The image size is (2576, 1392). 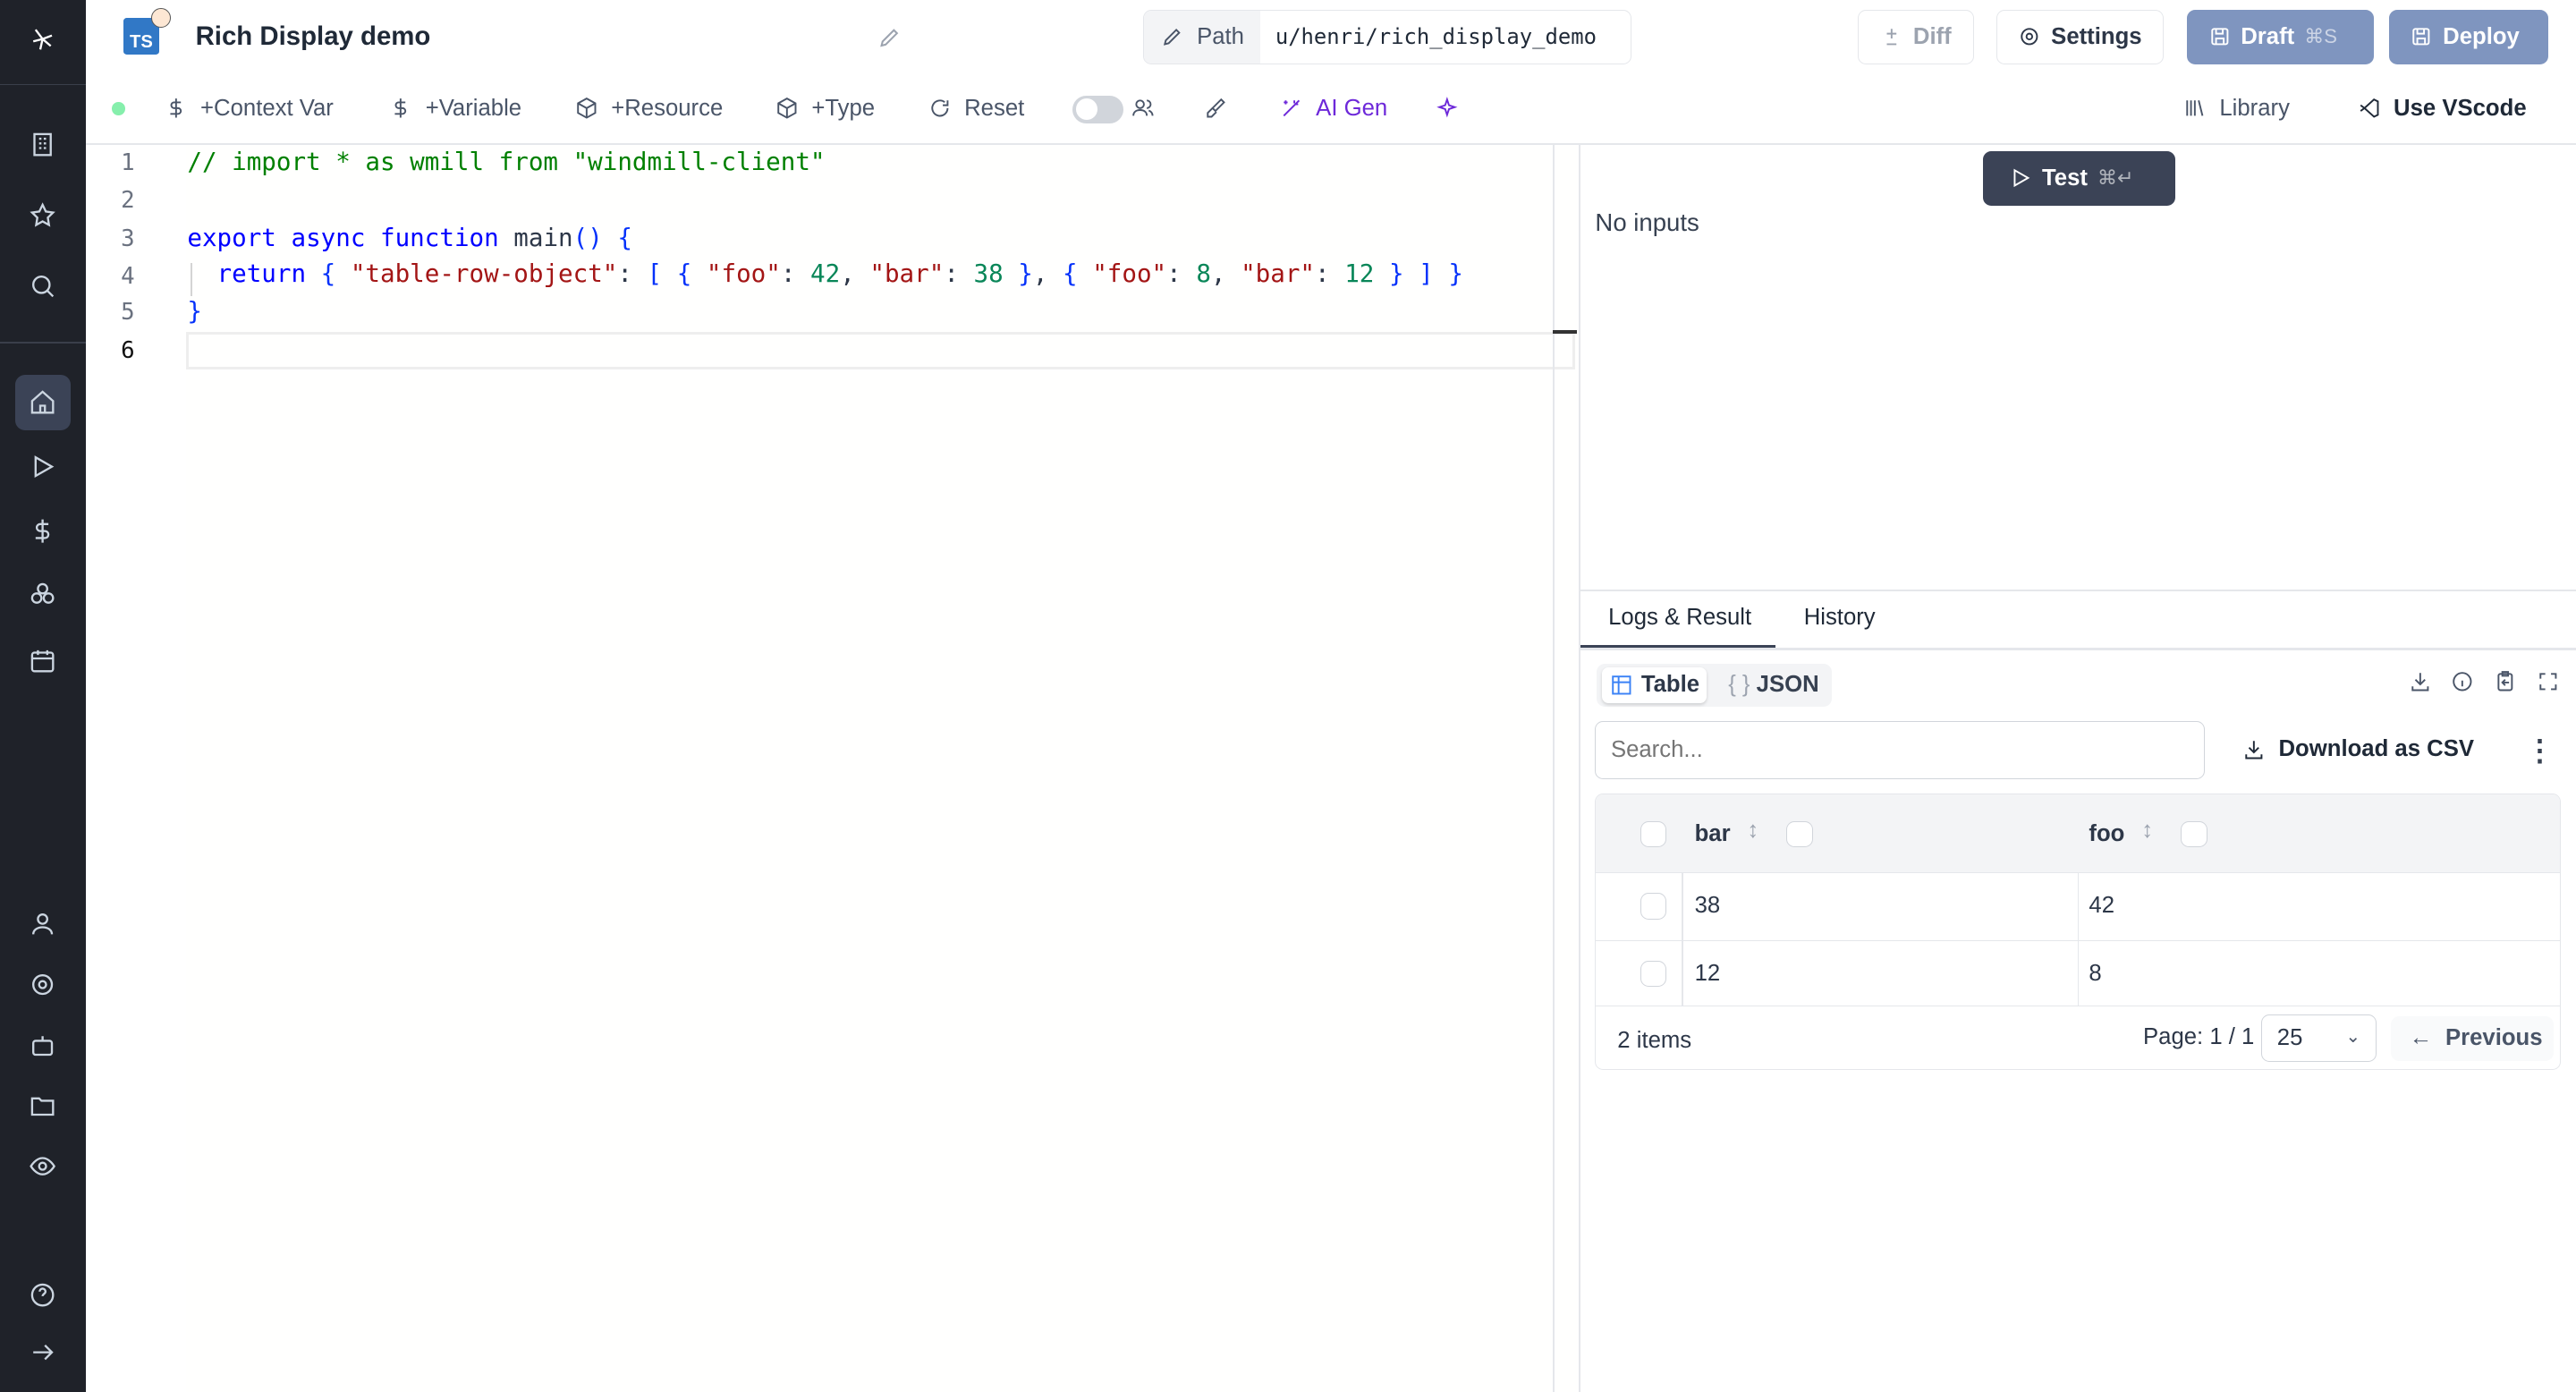 I want to click on variable-button: +Variable, so click(x=455, y=108).